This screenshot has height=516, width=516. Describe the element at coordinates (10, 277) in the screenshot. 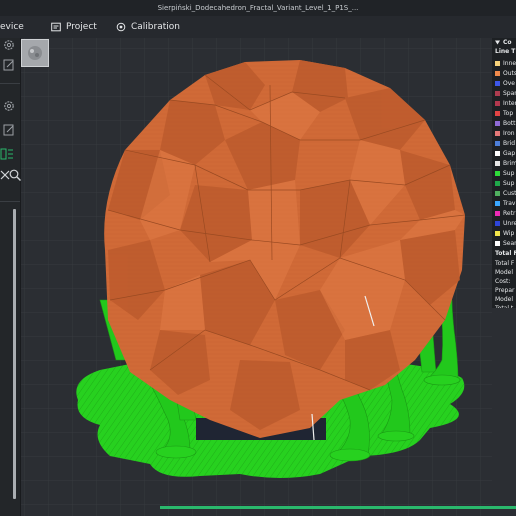

I see `left-sidebar` at that location.